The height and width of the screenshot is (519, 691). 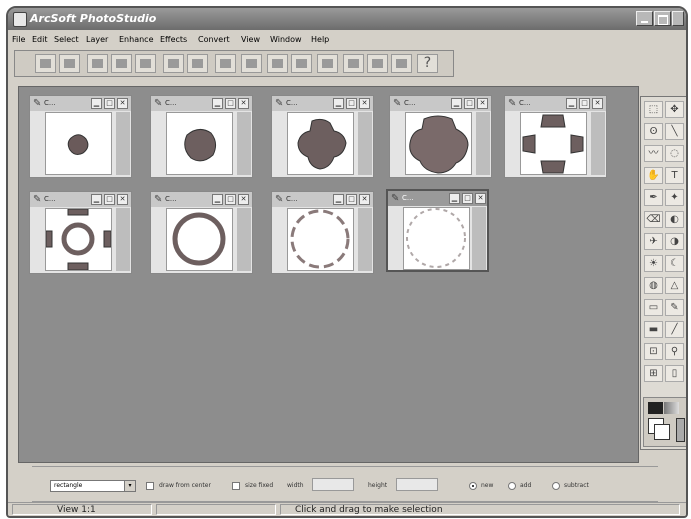 I want to click on enhance-icon, so click(x=353, y=63).